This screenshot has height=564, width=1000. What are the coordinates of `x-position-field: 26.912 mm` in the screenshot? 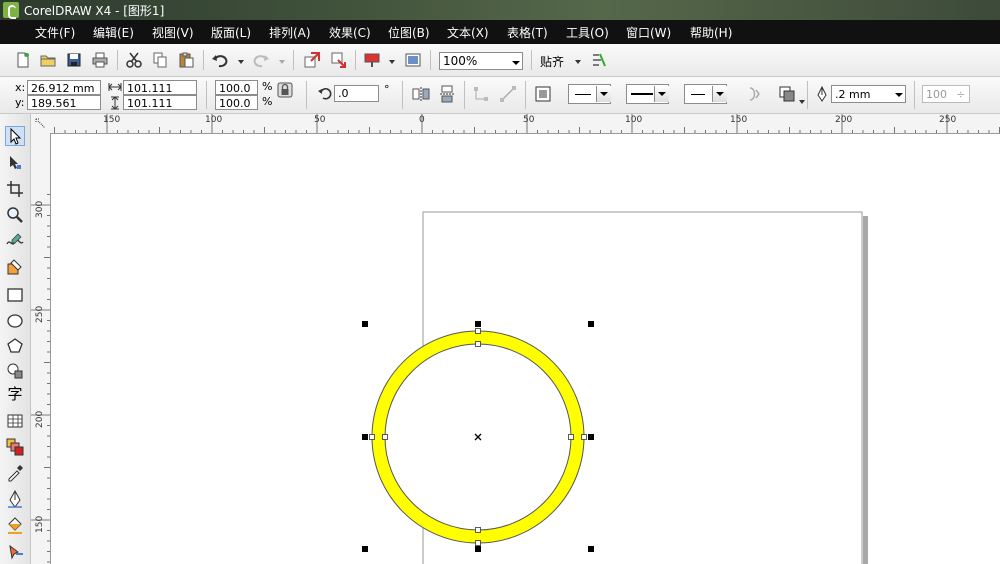 It's located at (64, 87).